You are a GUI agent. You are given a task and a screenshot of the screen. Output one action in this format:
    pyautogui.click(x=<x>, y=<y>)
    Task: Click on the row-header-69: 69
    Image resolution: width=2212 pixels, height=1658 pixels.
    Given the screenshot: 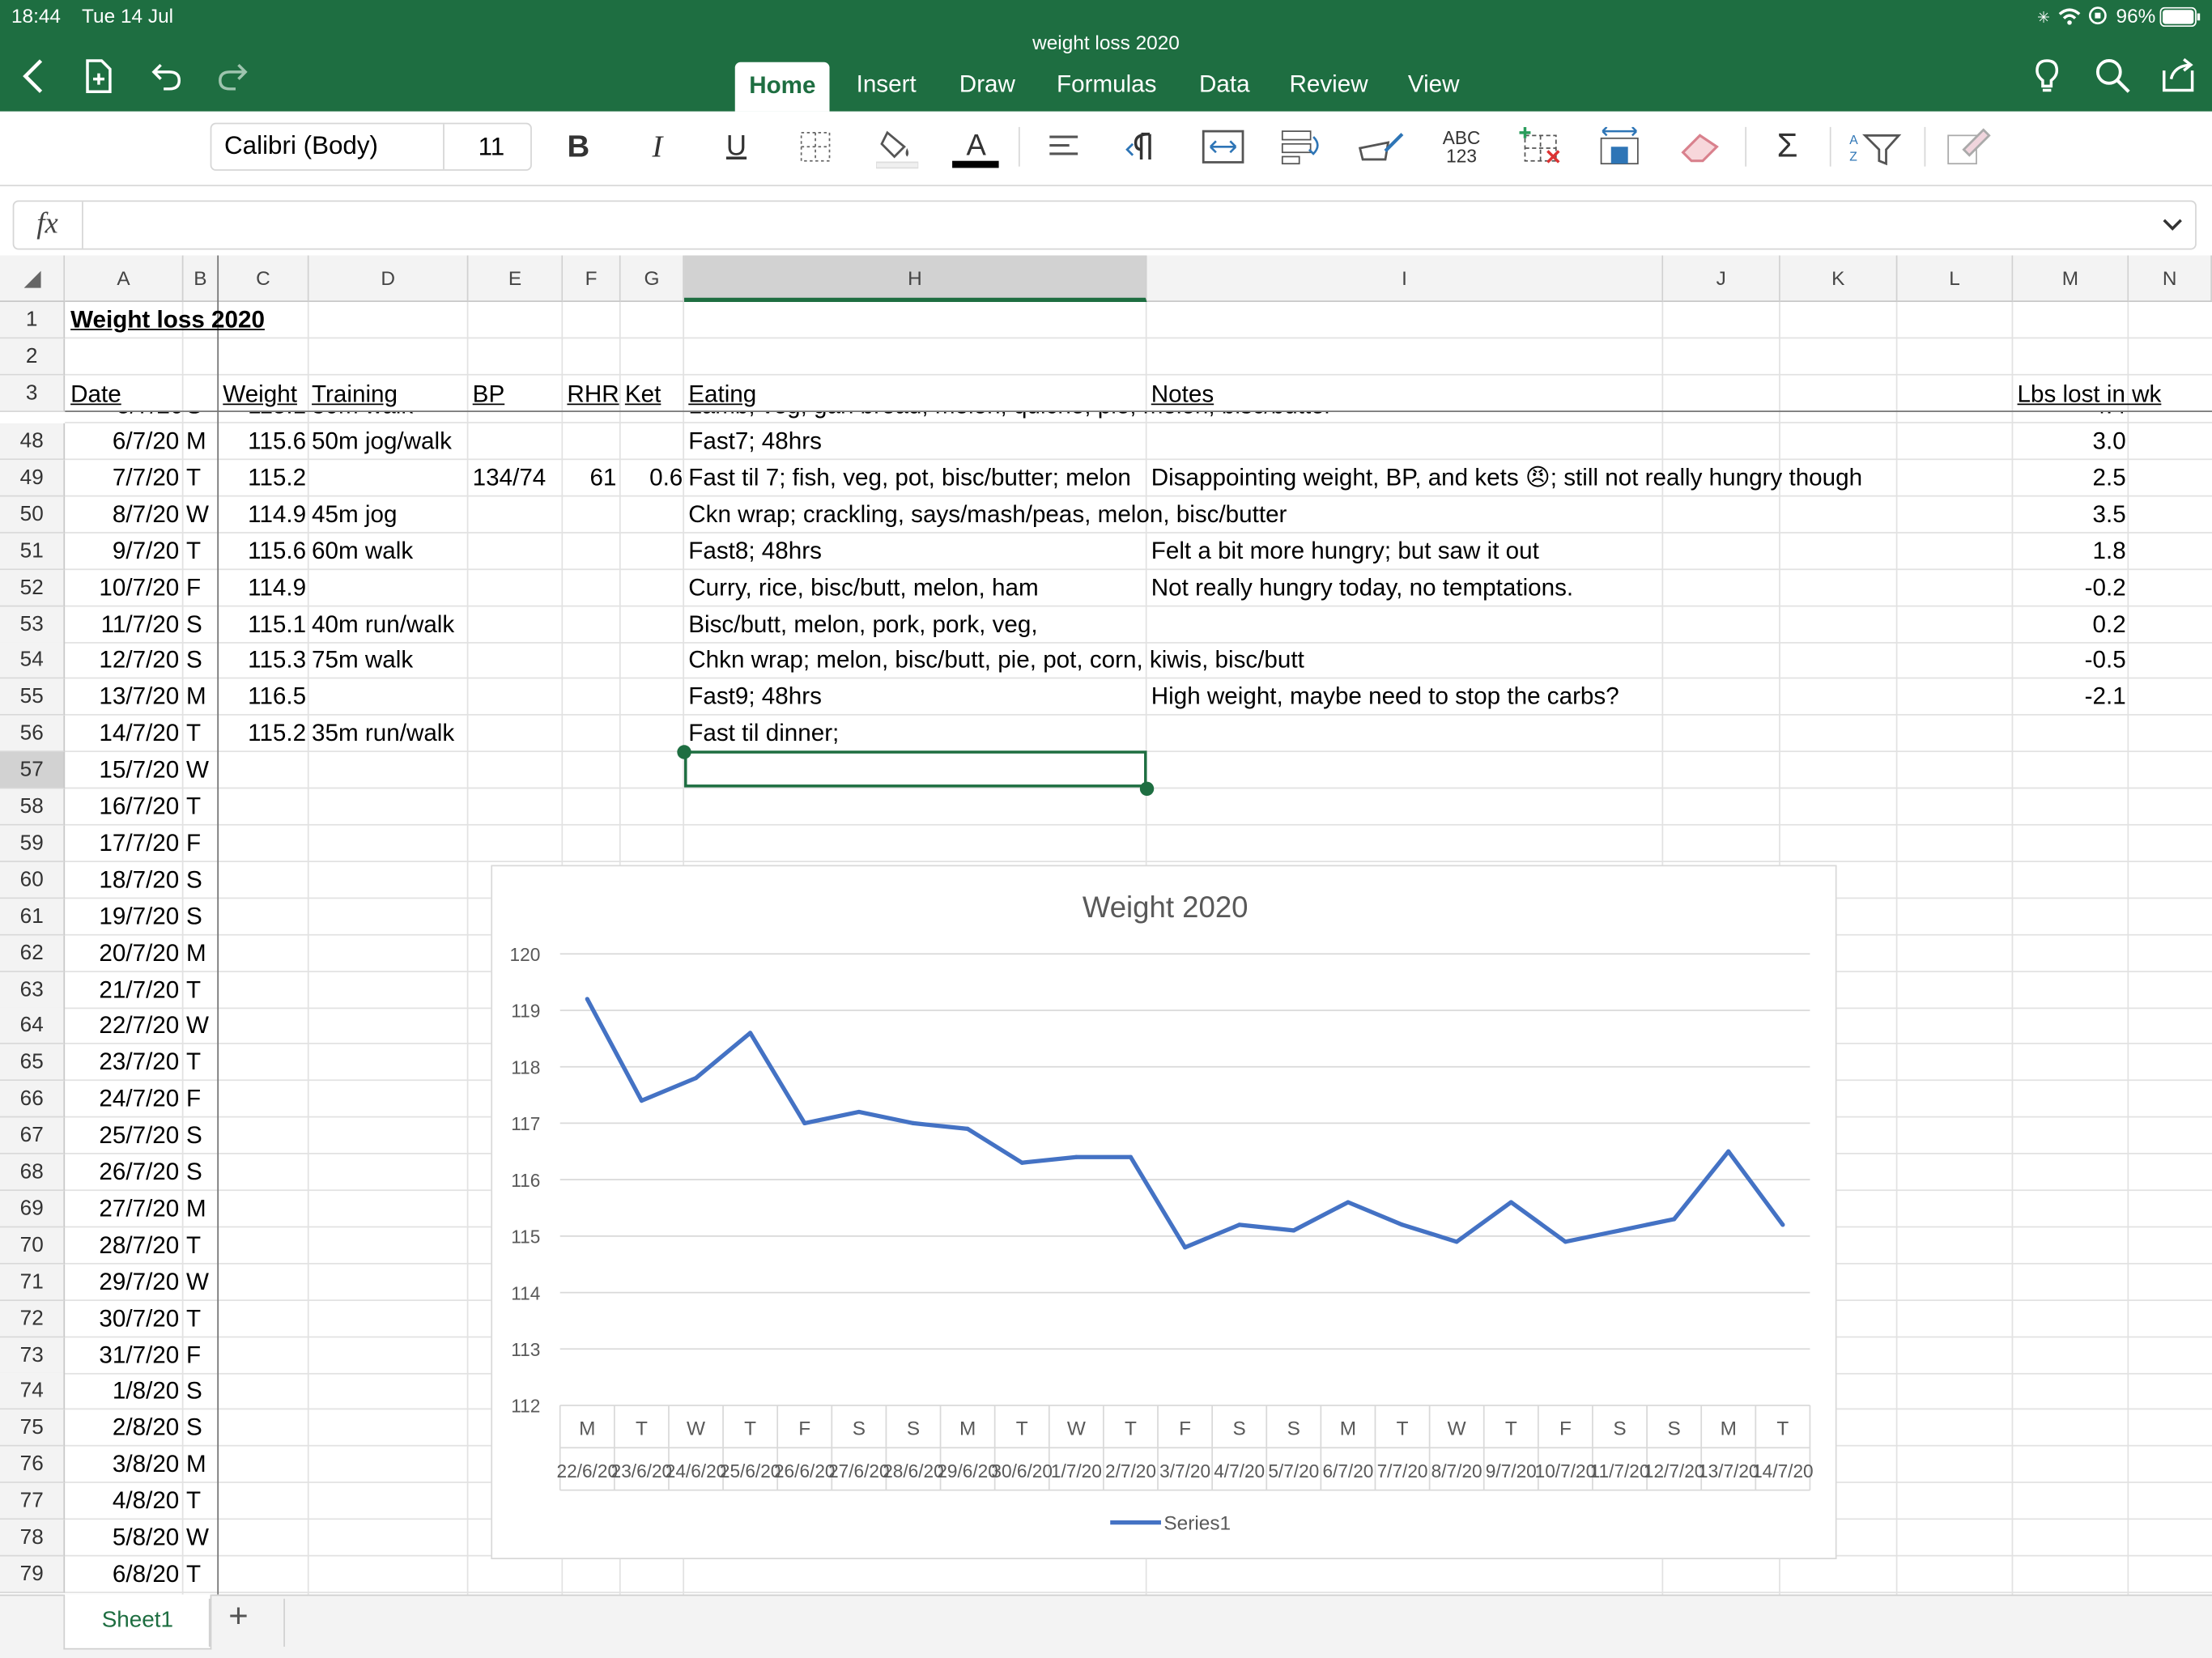 What is the action you would take?
    pyautogui.click(x=33, y=1209)
    